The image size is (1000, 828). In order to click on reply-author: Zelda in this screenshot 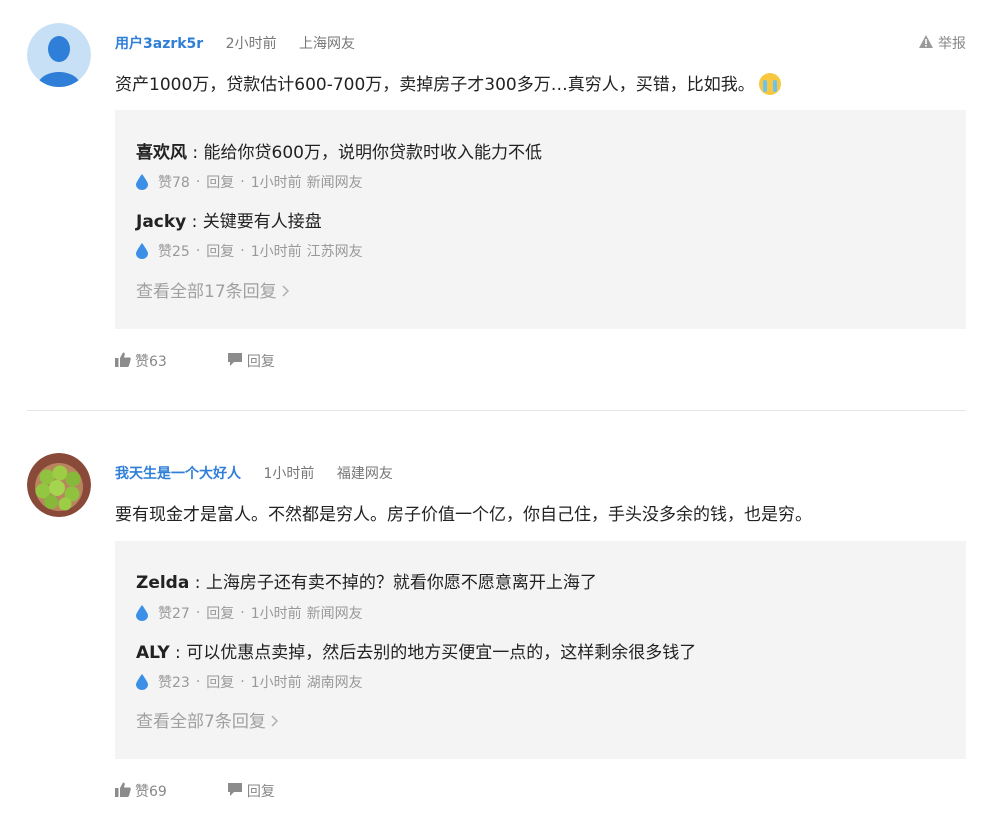, I will do `click(162, 583)`.